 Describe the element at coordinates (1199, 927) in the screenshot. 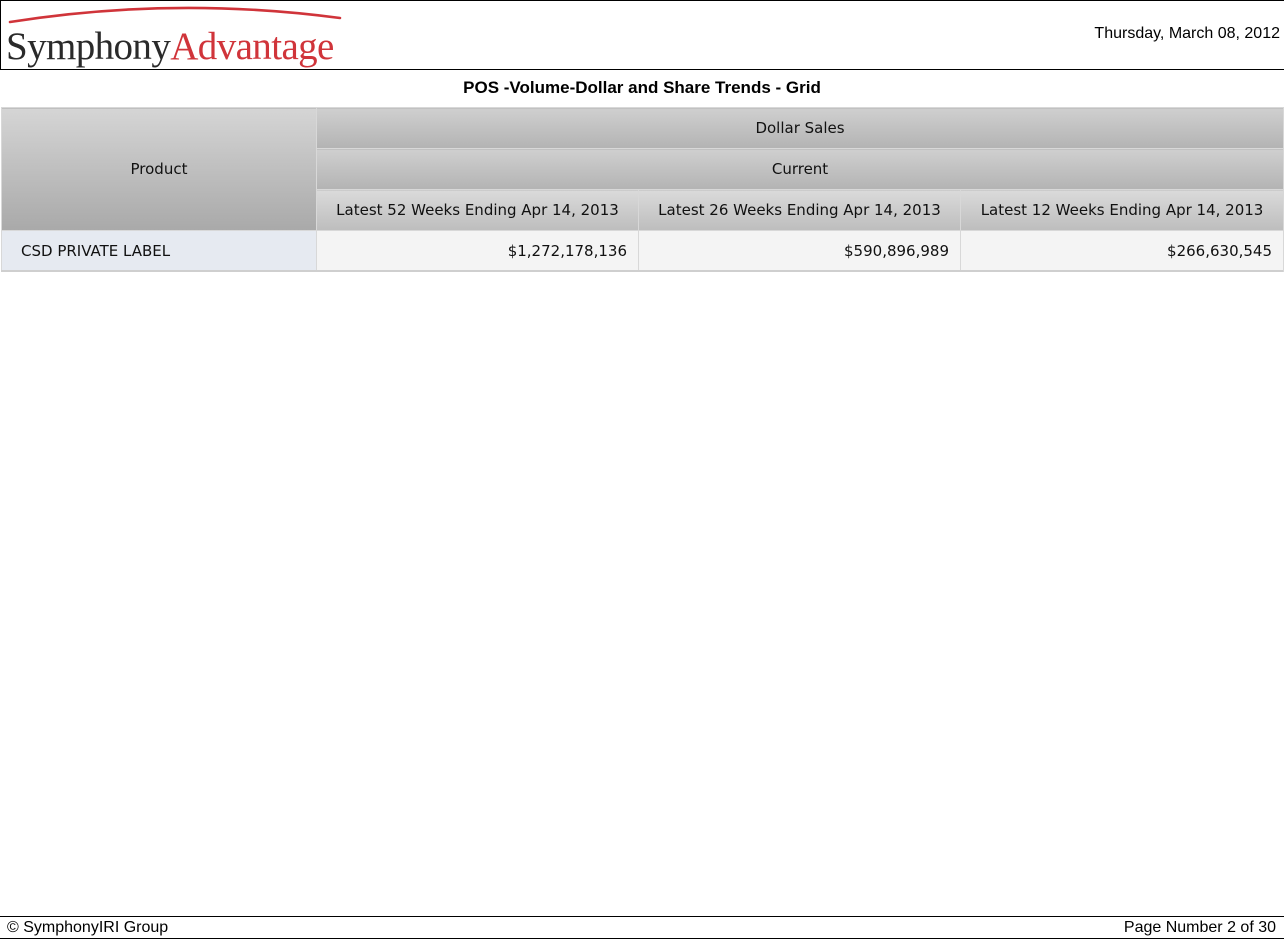

I see `page-number: Page Number 2 of 30` at that location.